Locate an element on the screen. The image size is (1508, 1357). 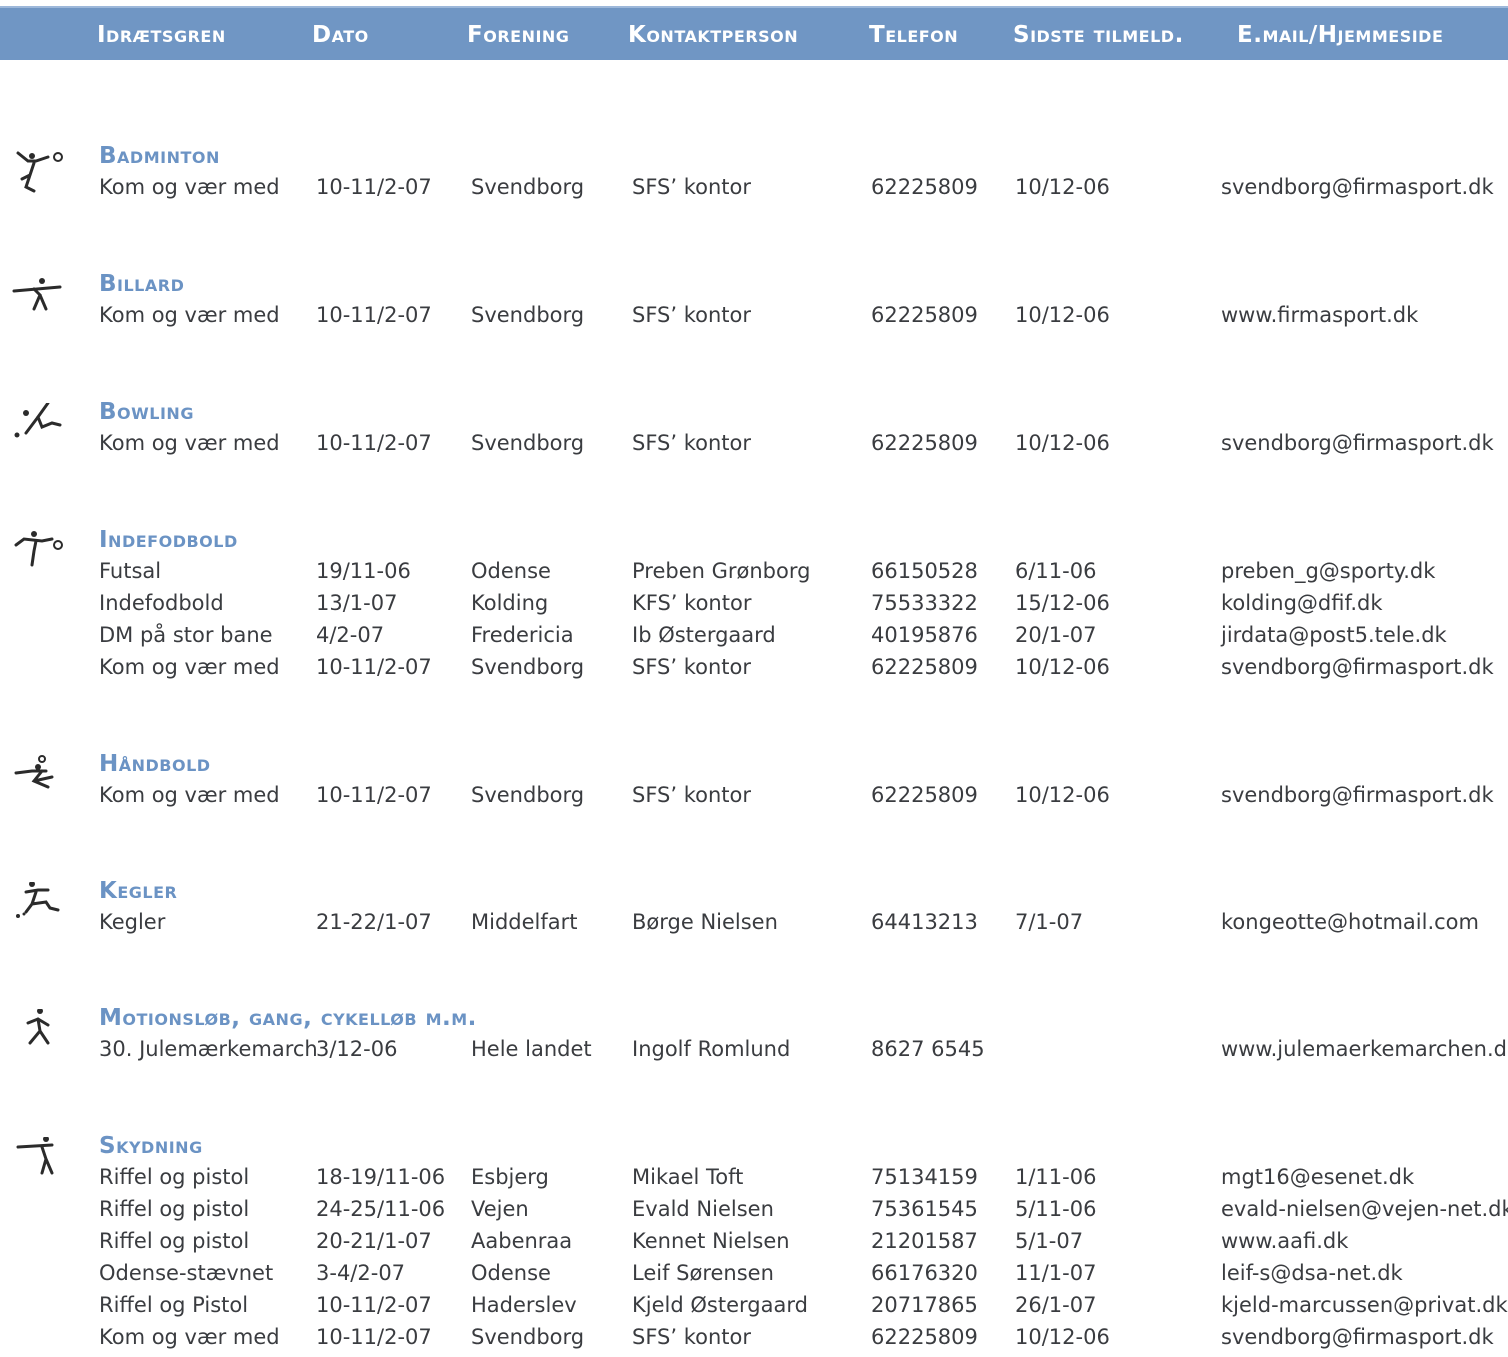
cell-deadline: 1/11-06 is located at coordinates (1056, 1177).